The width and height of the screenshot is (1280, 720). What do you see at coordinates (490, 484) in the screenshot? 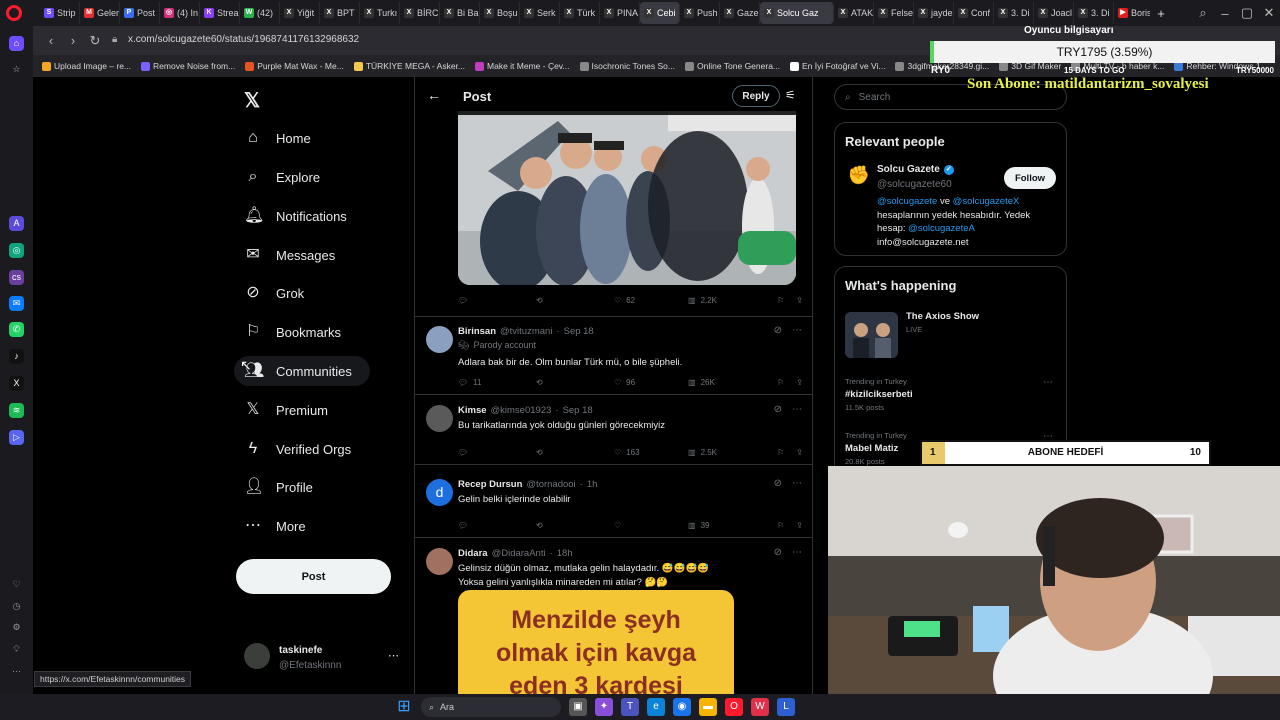
I see `reply-author: Recep Dursun` at bounding box center [490, 484].